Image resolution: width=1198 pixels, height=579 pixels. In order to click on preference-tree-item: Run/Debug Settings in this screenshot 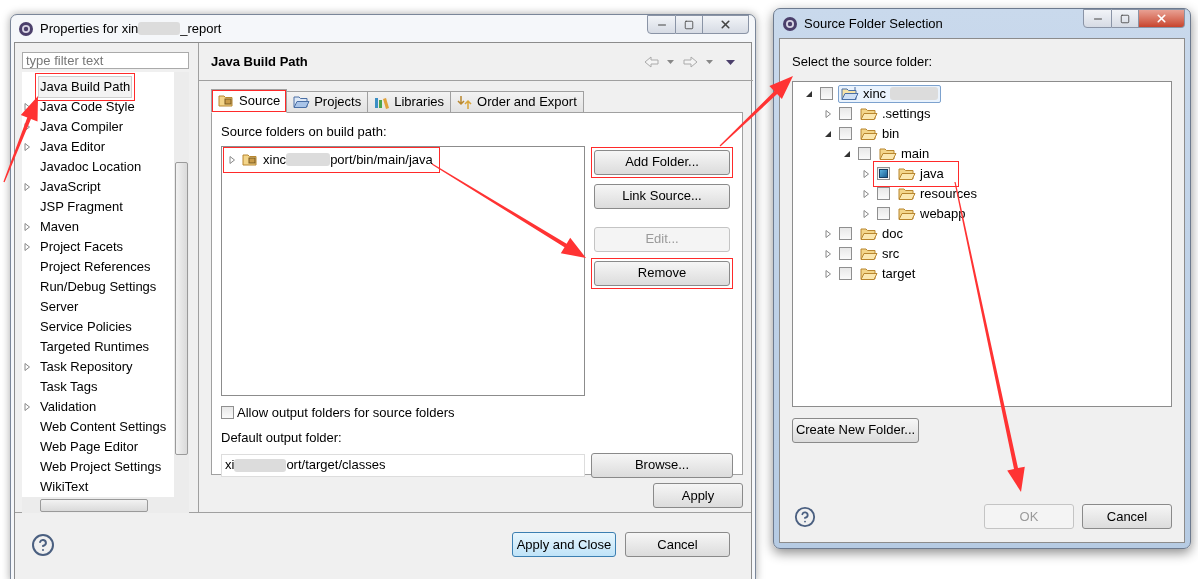, I will do `click(98, 287)`.